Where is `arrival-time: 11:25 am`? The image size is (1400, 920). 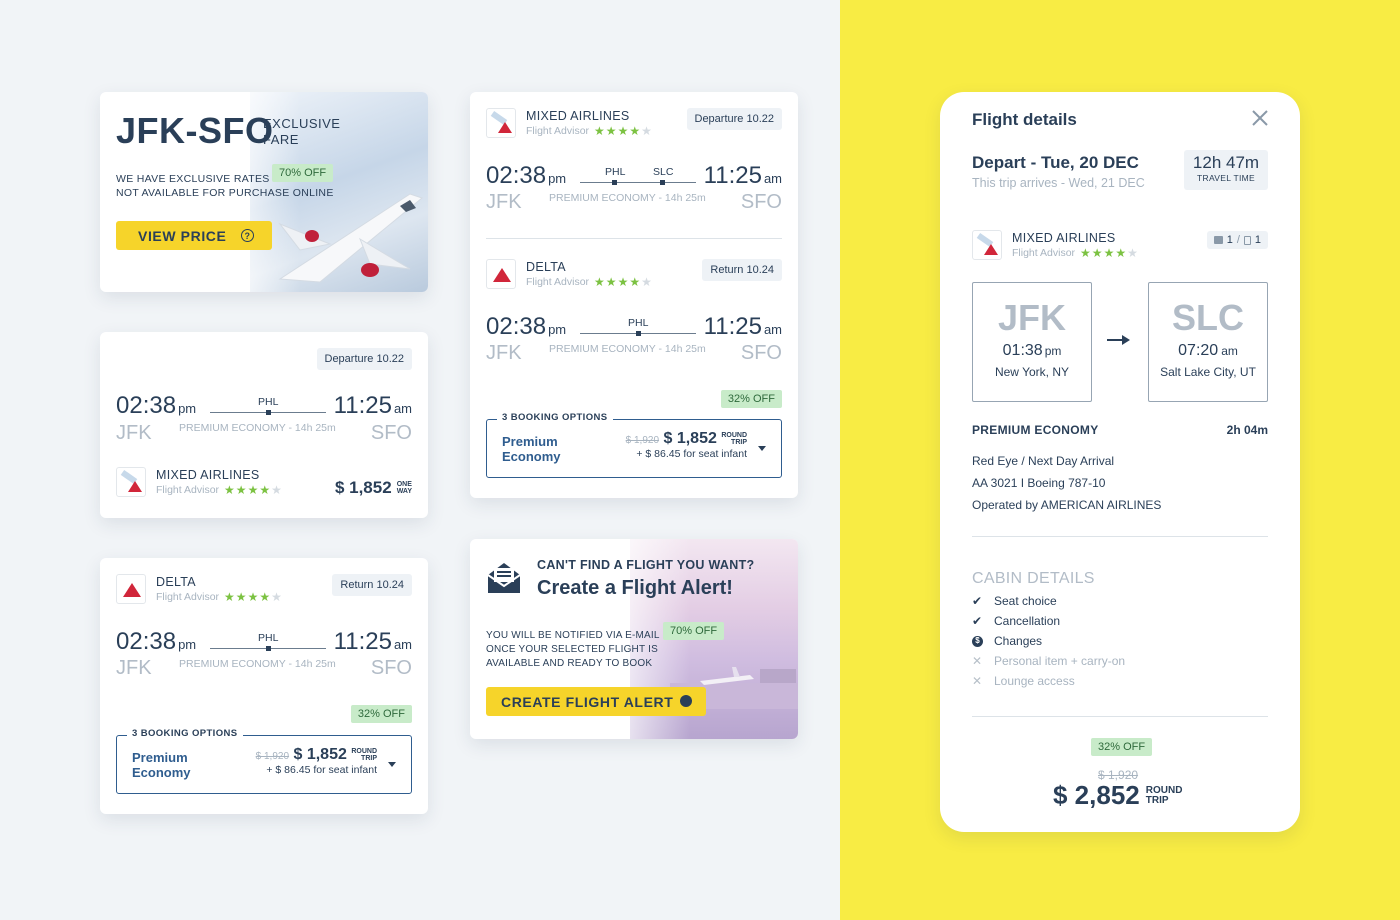
arrival-time: 11:25 am is located at coordinates (373, 406).